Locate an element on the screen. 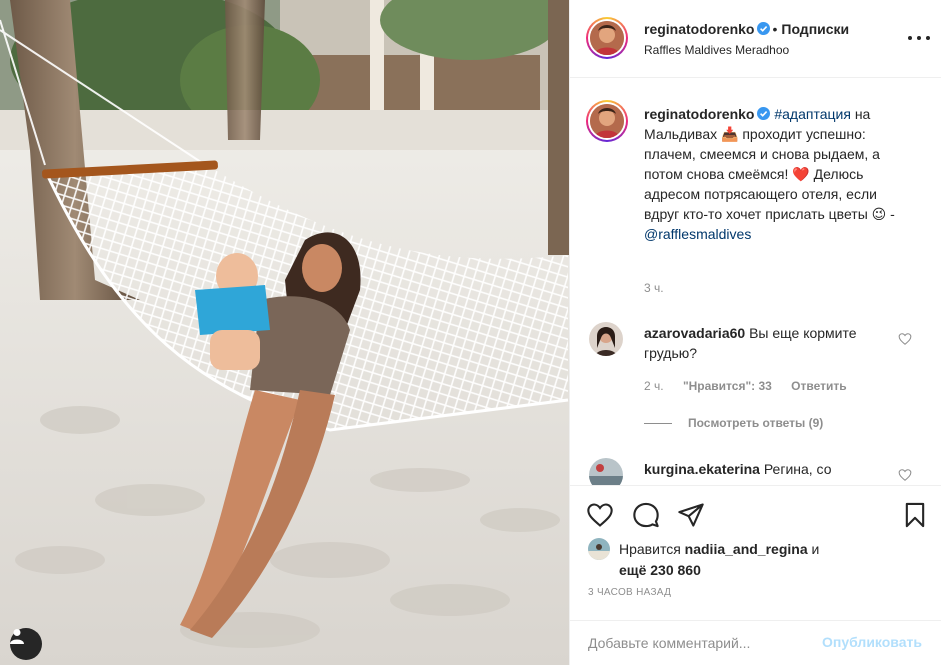 The image size is (941, 666). view-replies-button: Посмотреть ответы (9) is located at coordinates (733, 423).